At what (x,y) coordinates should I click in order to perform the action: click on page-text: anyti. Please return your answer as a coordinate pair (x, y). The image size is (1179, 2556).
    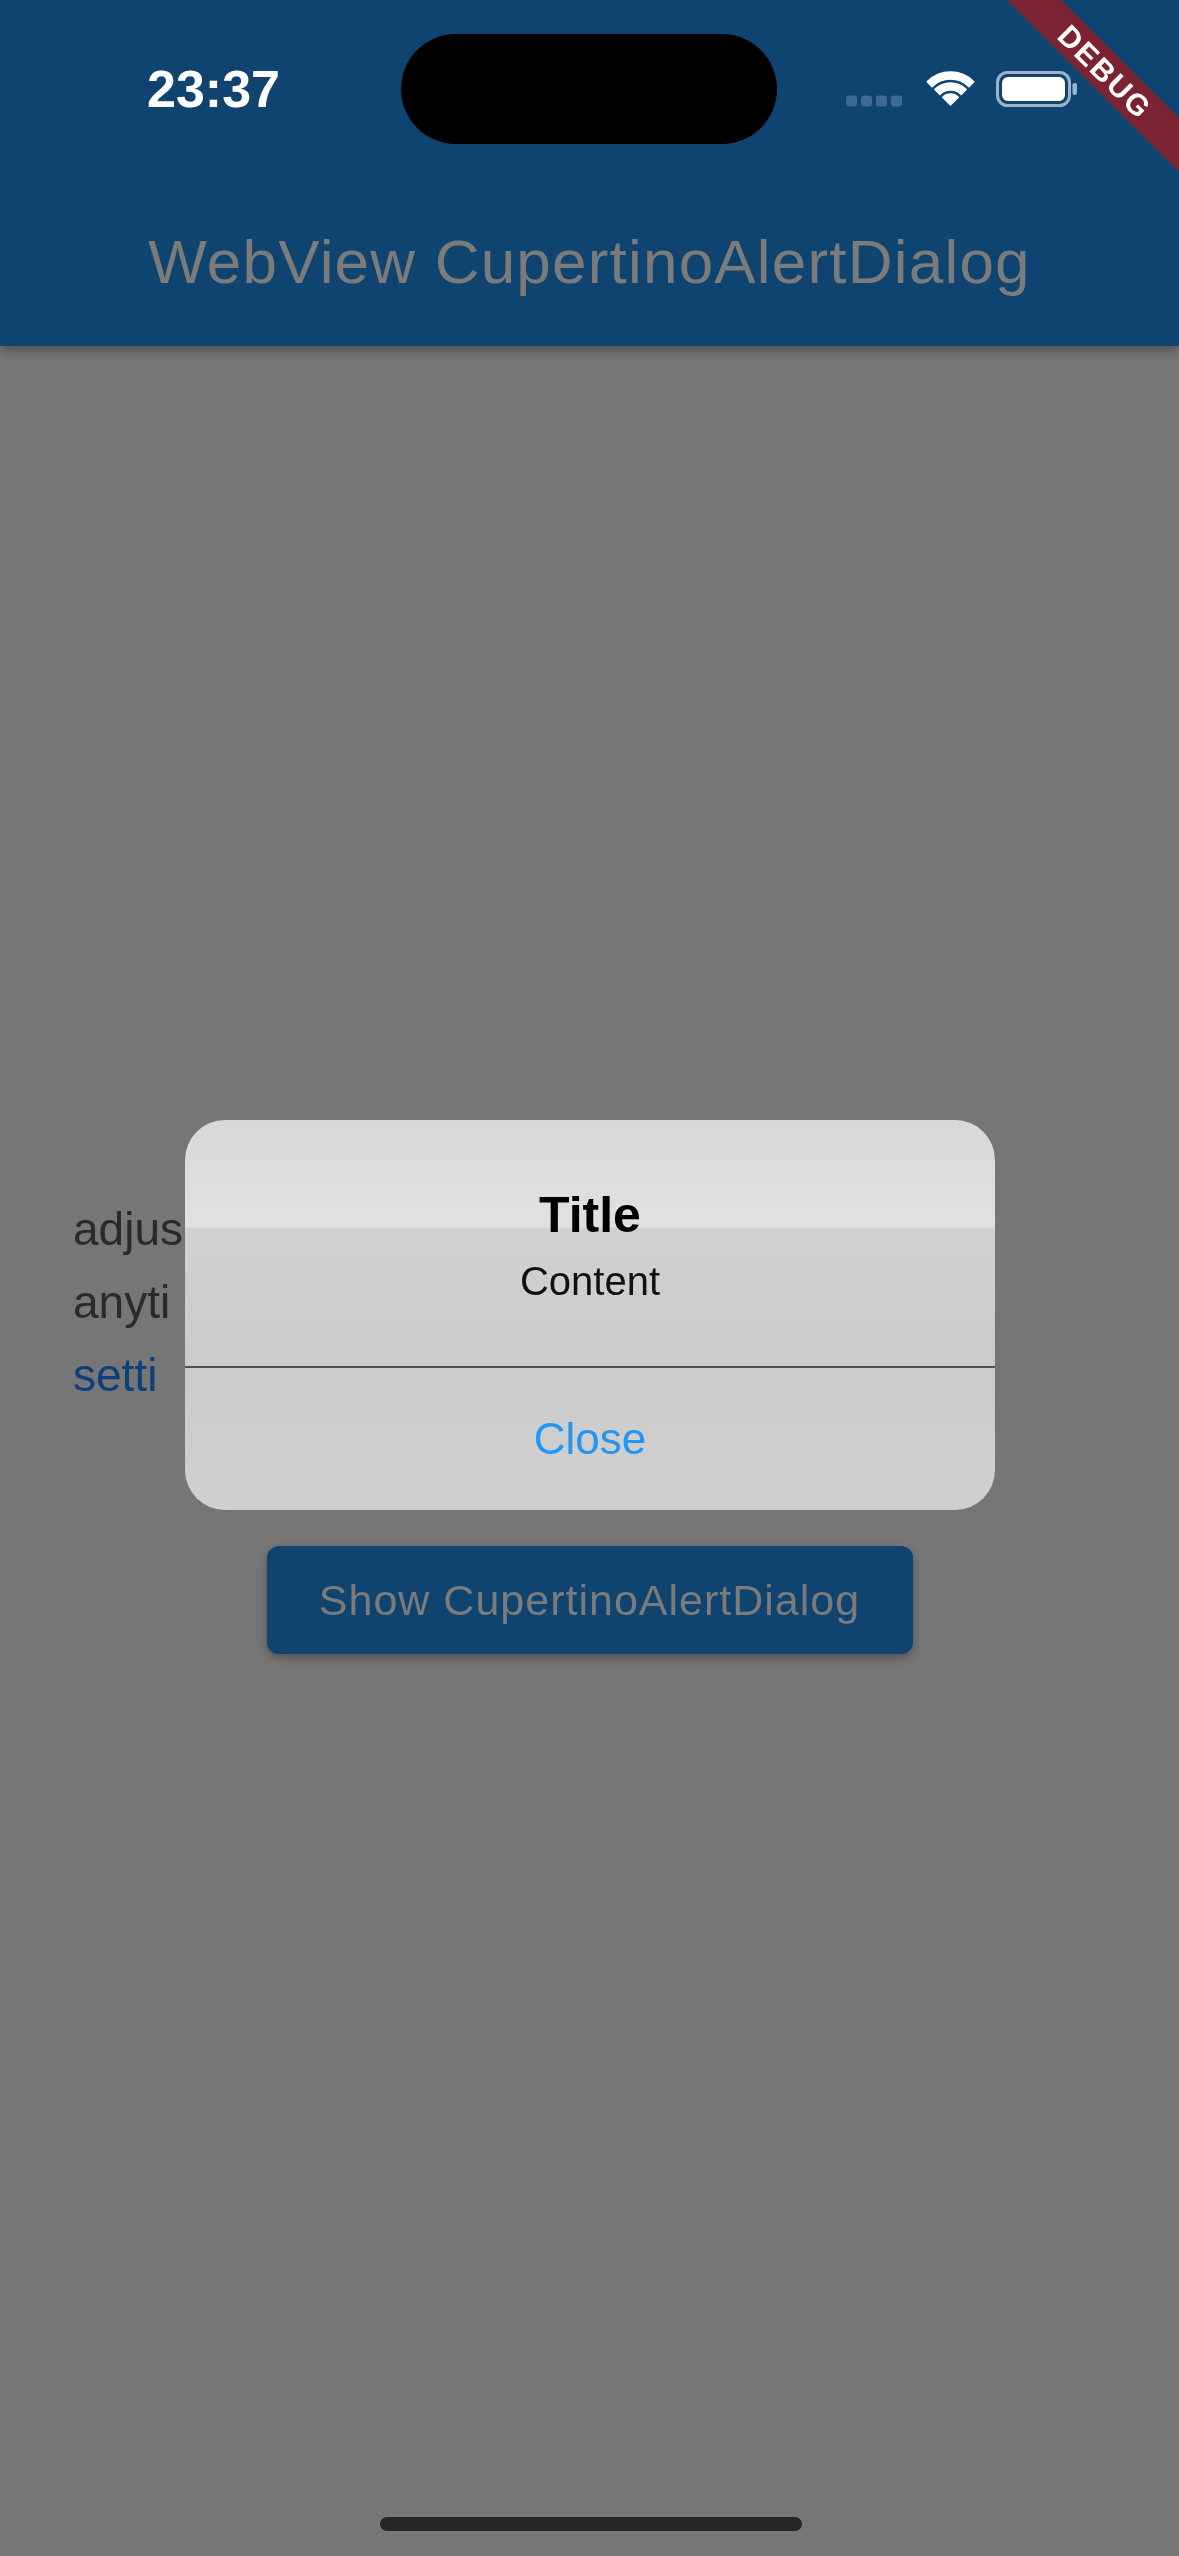
    Looking at the image, I should click on (122, 1302).